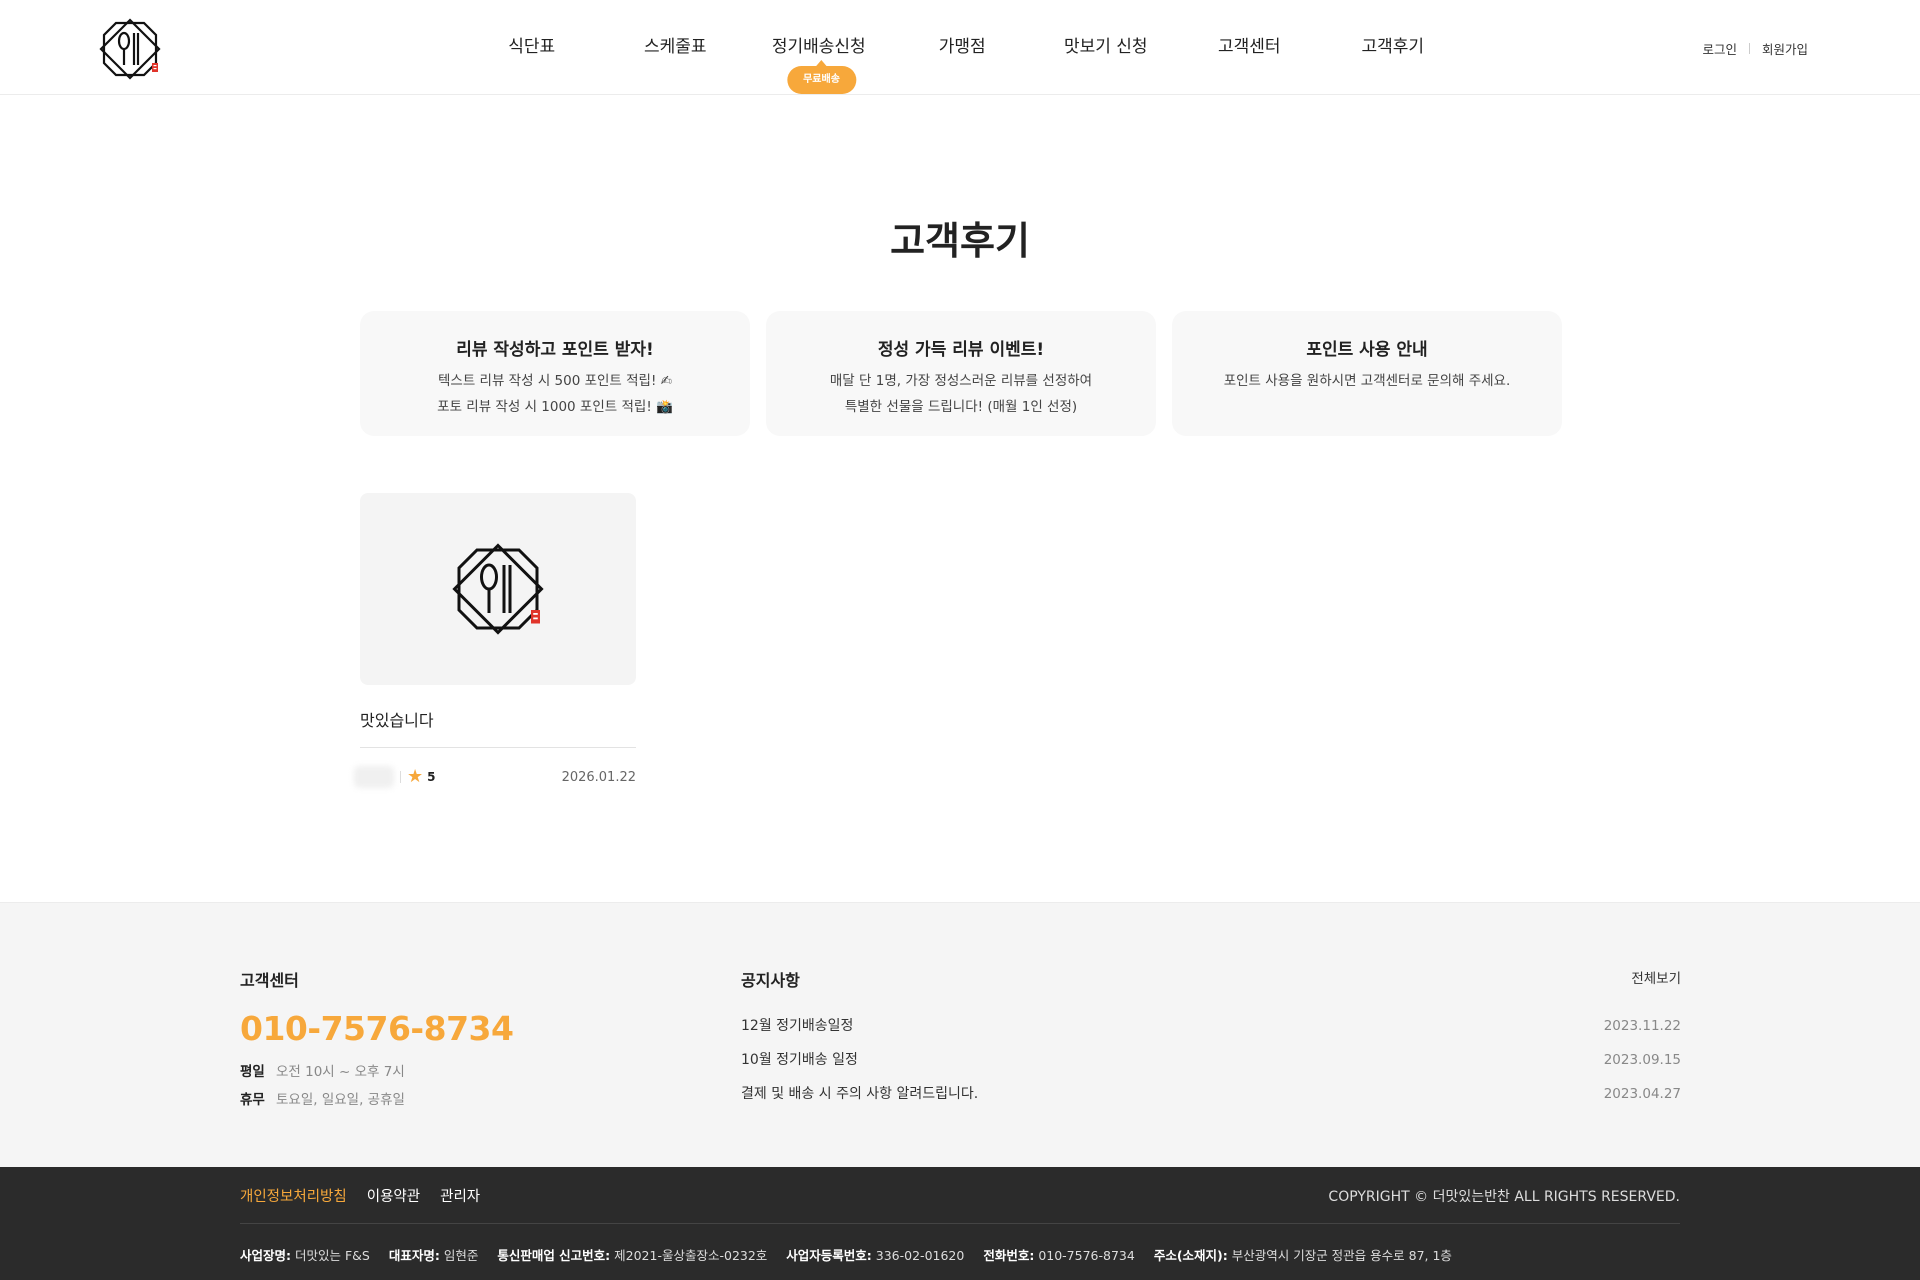 This screenshot has width=1920, height=1280. I want to click on notice-item: 결제 및 배송 시 주의 사항 알려드립니다. 2023.04.27, so click(1211, 1094).